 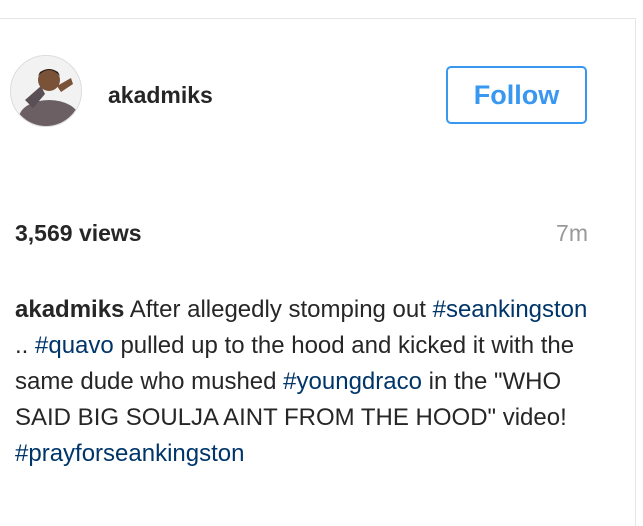 I want to click on hashtag-link: #youngdraco, so click(x=352, y=381).